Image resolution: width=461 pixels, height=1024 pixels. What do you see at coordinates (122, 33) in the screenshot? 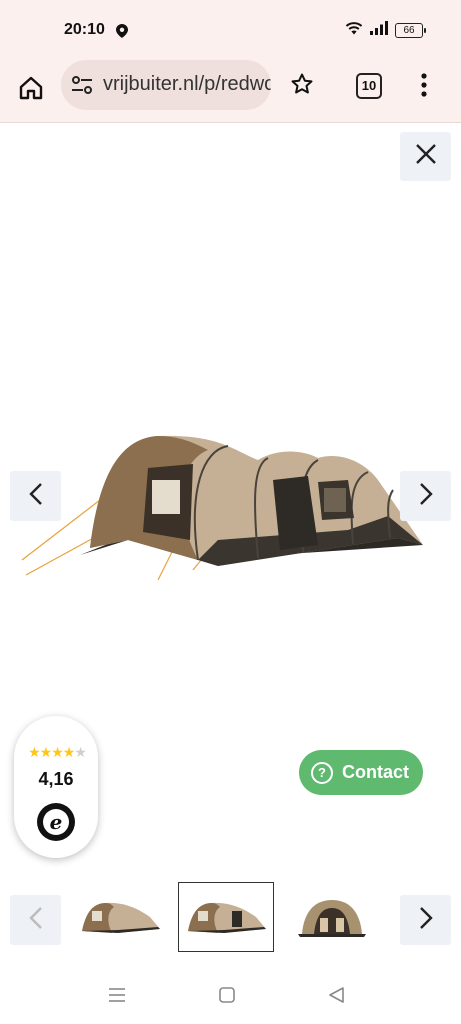
I see `location-icon` at bounding box center [122, 33].